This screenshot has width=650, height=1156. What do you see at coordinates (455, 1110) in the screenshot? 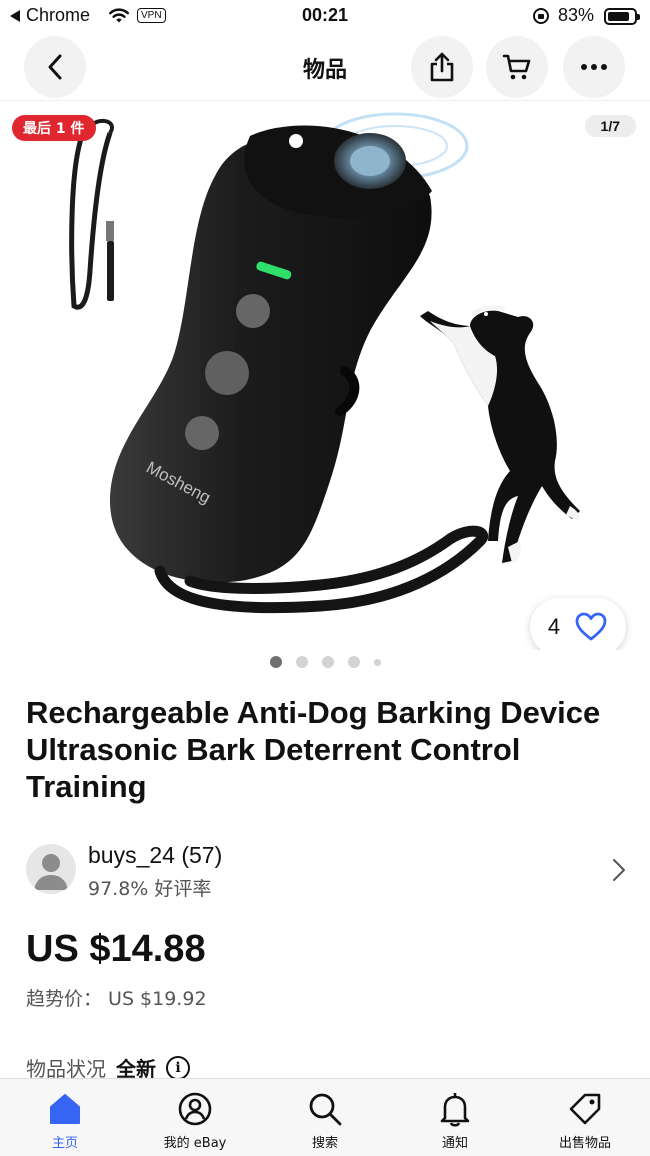
I see `bell-icon` at bounding box center [455, 1110].